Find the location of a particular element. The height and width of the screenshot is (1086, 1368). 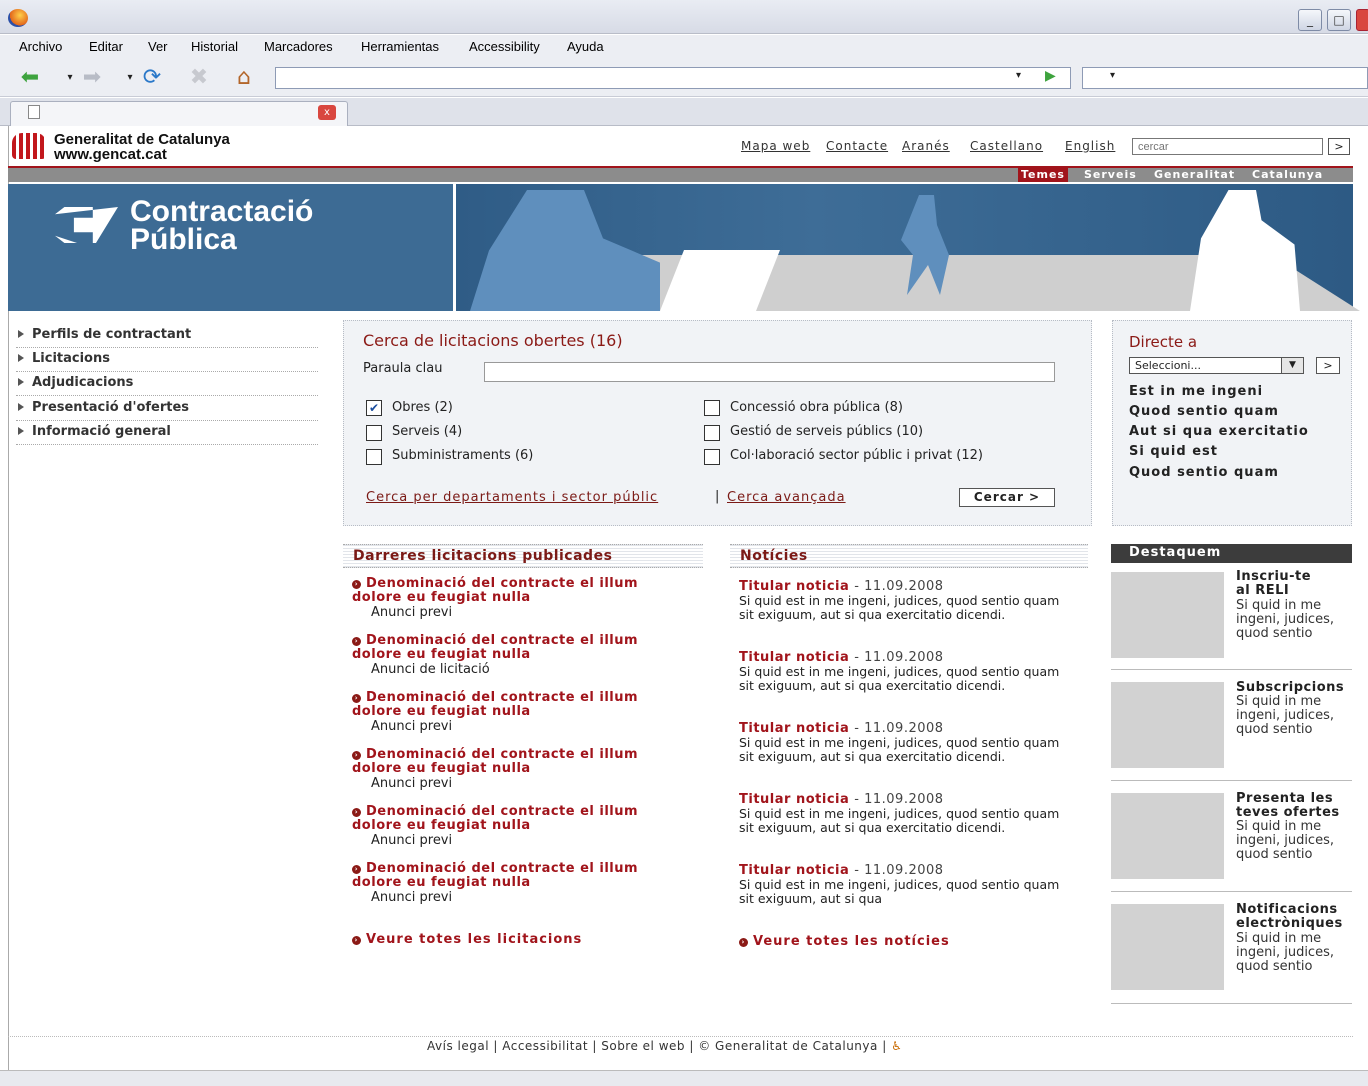

quick-link: Est in me ingeni is located at coordinates (1196, 391).